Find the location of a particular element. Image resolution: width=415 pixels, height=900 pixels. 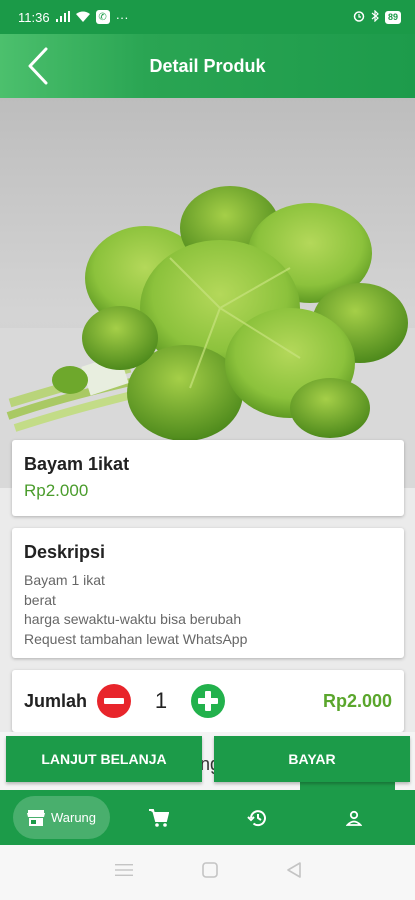

status-time: 11:36 is located at coordinates (34, 17).